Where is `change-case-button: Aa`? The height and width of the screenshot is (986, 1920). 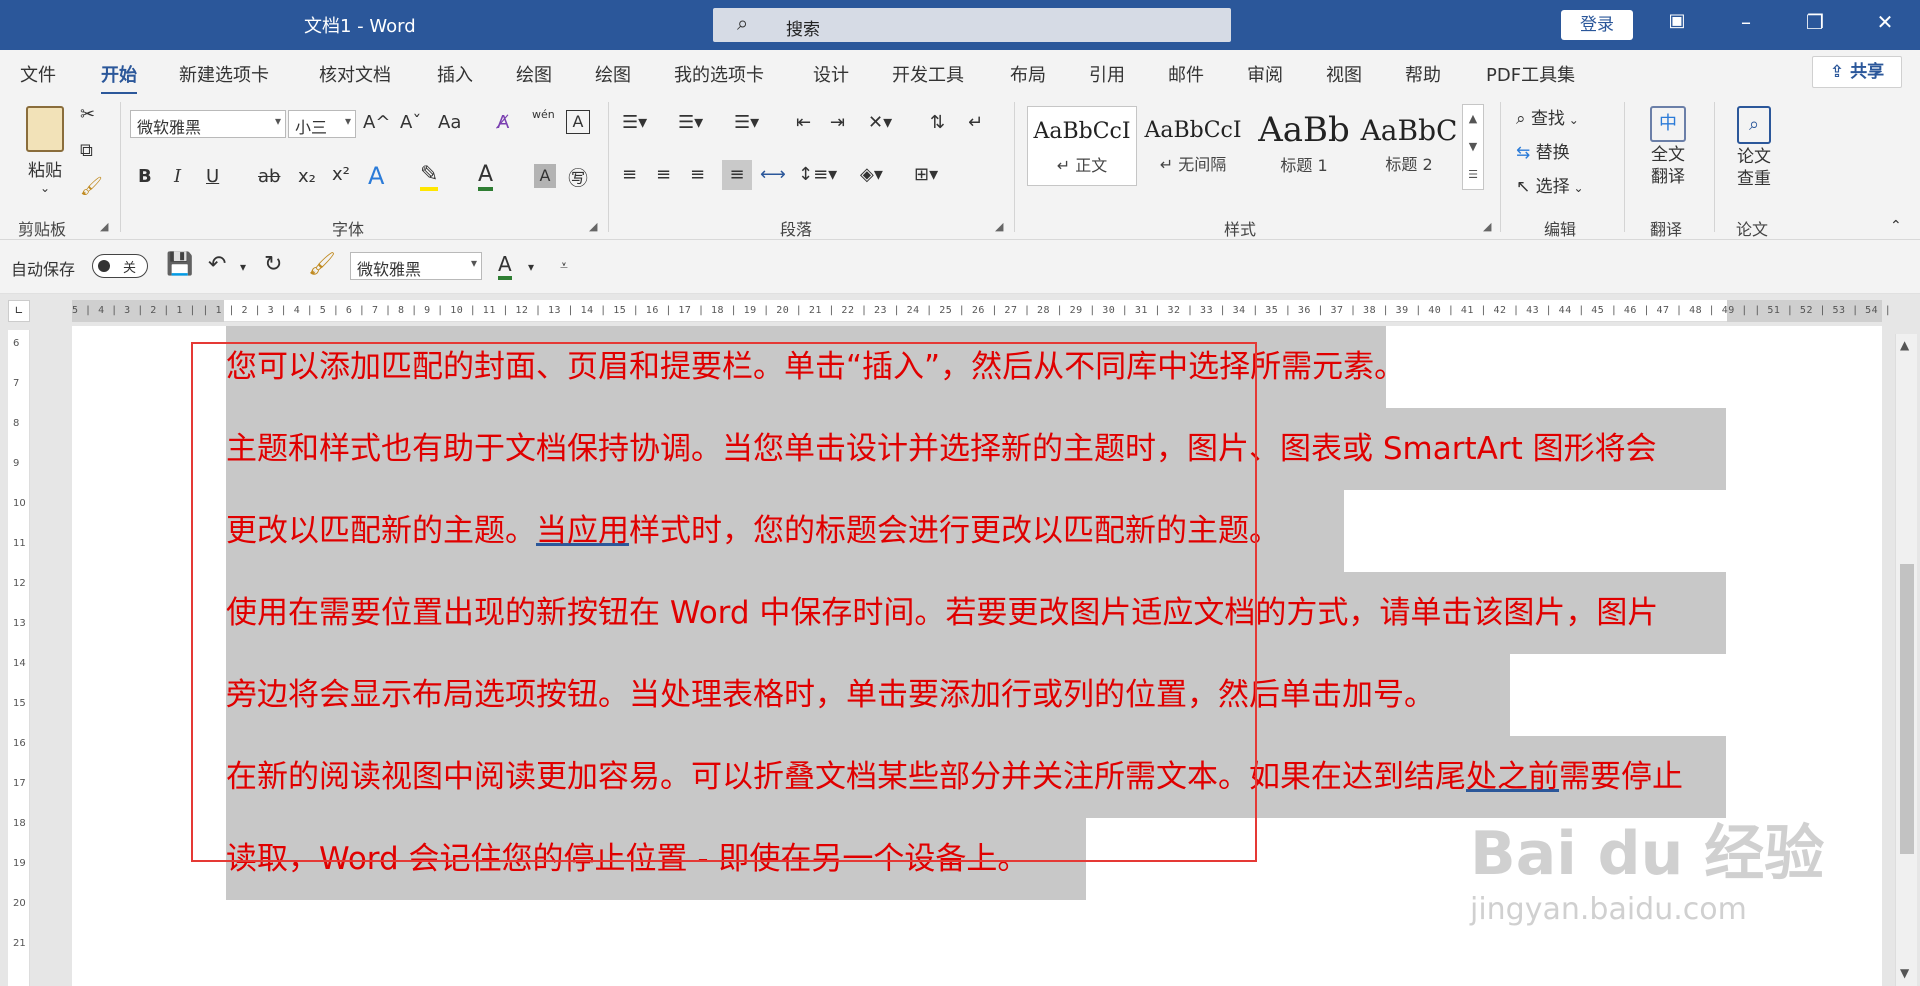 change-case-button: Aa is located at coordinates (449, 122).